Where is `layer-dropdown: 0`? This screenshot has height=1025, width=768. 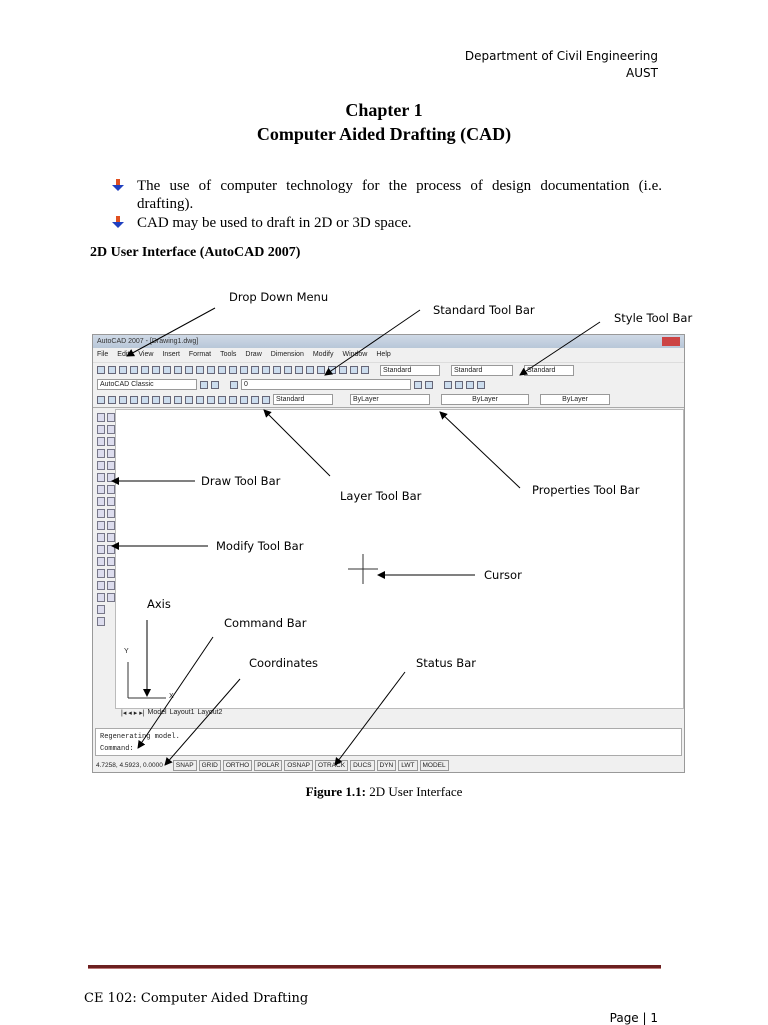
layer-dropdown: 0 is located at coordinates (326, 384).